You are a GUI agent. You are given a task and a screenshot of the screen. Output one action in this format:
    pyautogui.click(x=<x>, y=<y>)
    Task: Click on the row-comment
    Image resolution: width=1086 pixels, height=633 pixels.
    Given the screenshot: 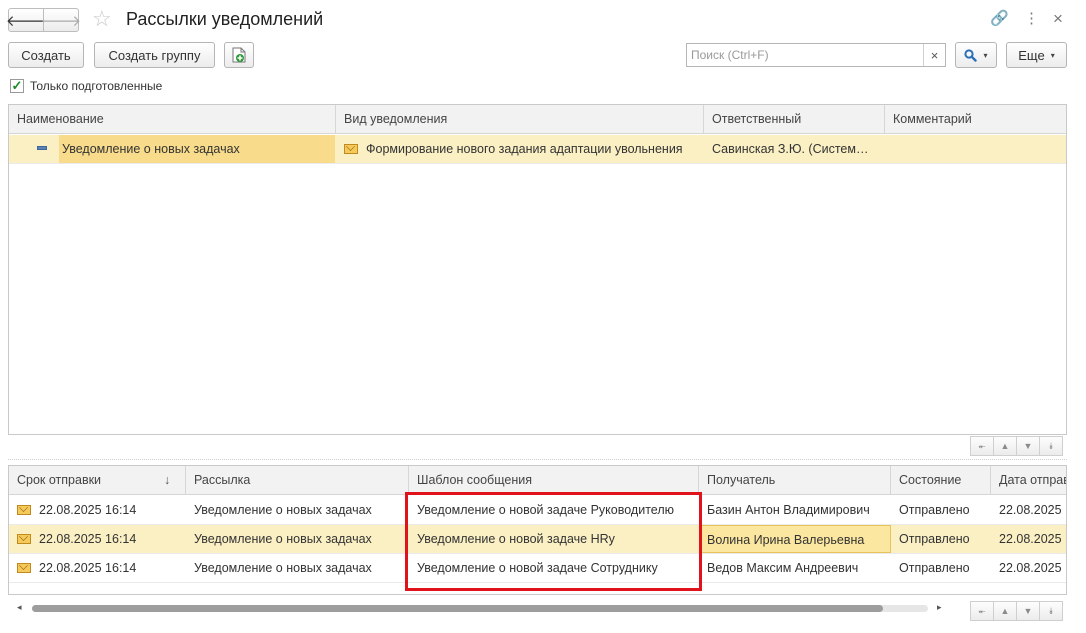 What is the action you would take?
    pyautogui.click(x=975, y=149)
    